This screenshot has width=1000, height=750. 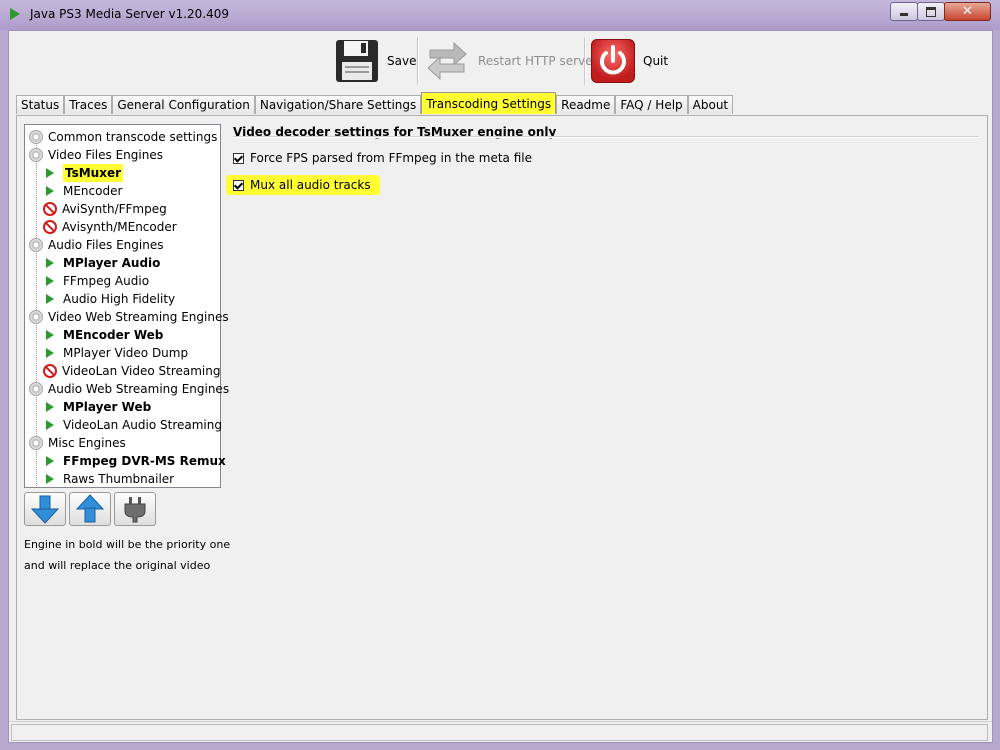 What do you see at coordinates (500, 15) in the screenshot?
I see `title-bar: Java PS3 Media Server v1.20.409 ✕` at bounding box center [500, 15].